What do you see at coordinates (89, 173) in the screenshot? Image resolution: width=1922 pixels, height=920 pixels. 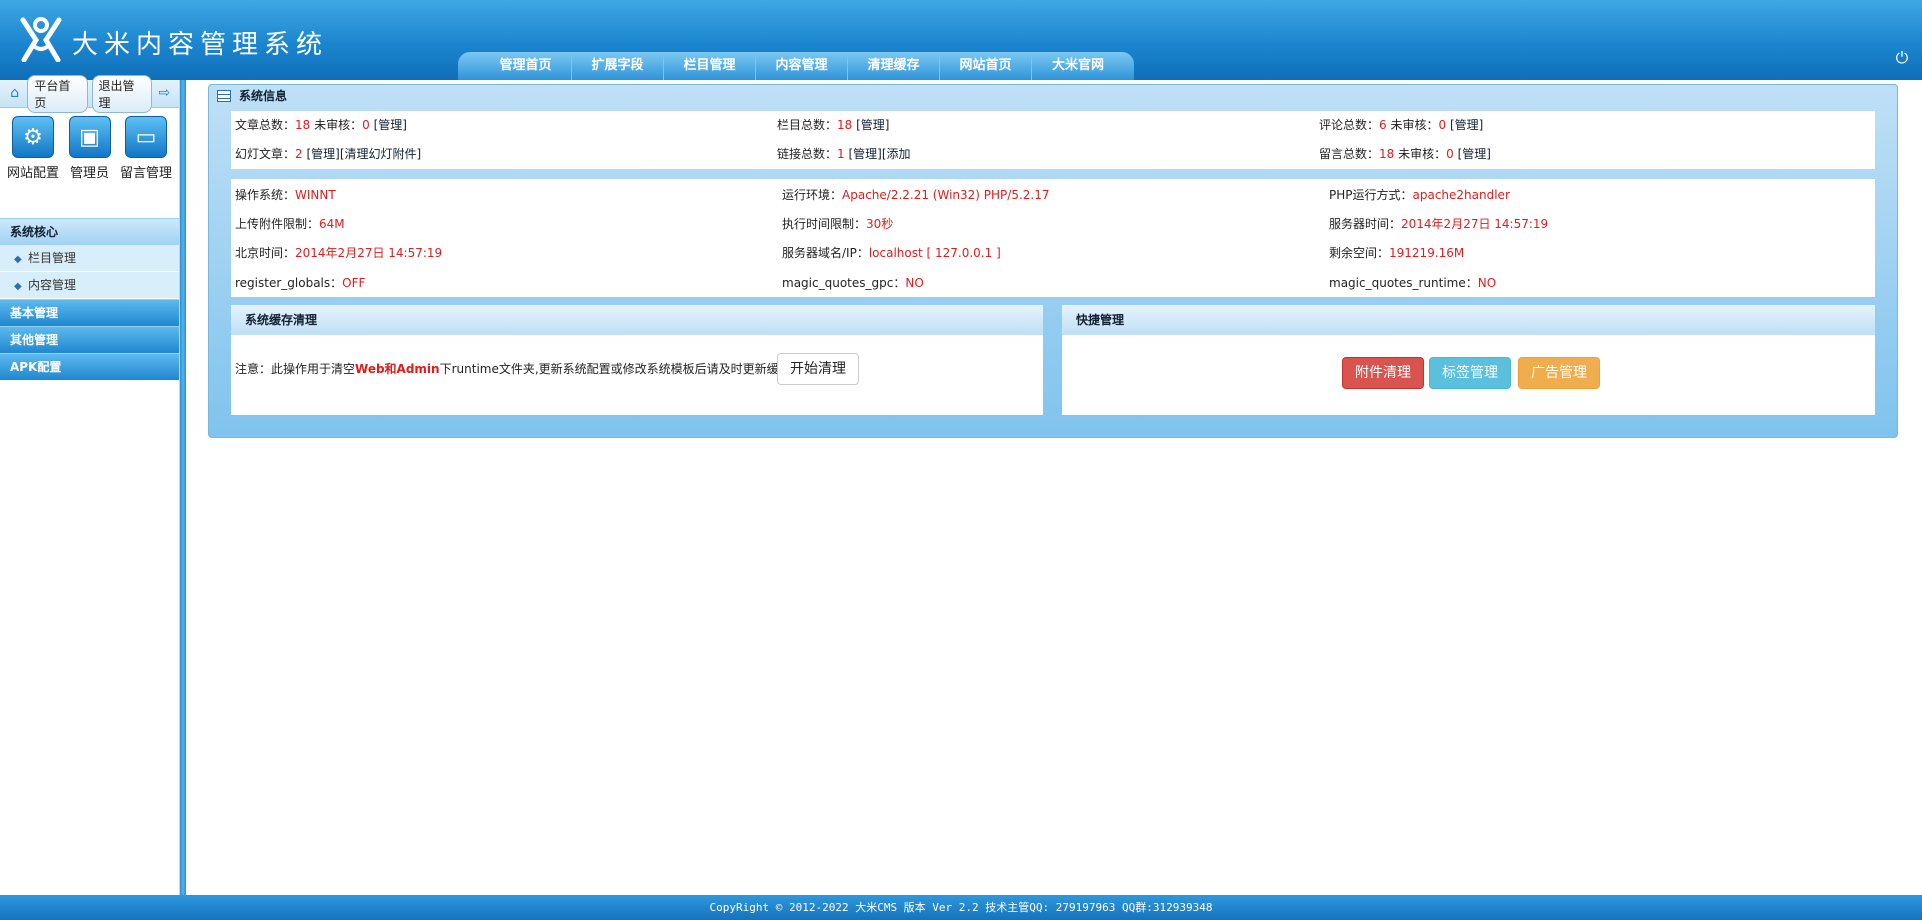 I see `shortcut-label: 管理员` at bounding box center [89, 173].